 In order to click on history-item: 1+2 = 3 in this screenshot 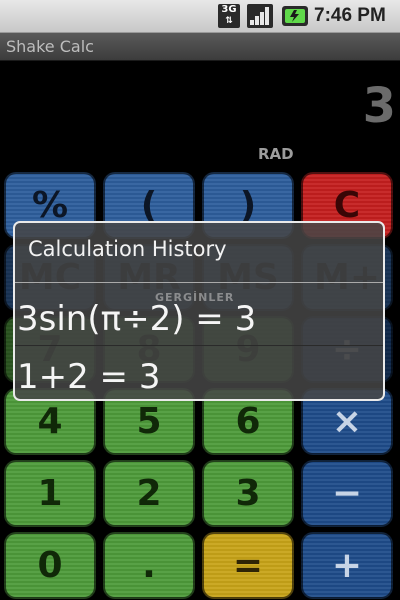, I will do `click(89, 377)`.